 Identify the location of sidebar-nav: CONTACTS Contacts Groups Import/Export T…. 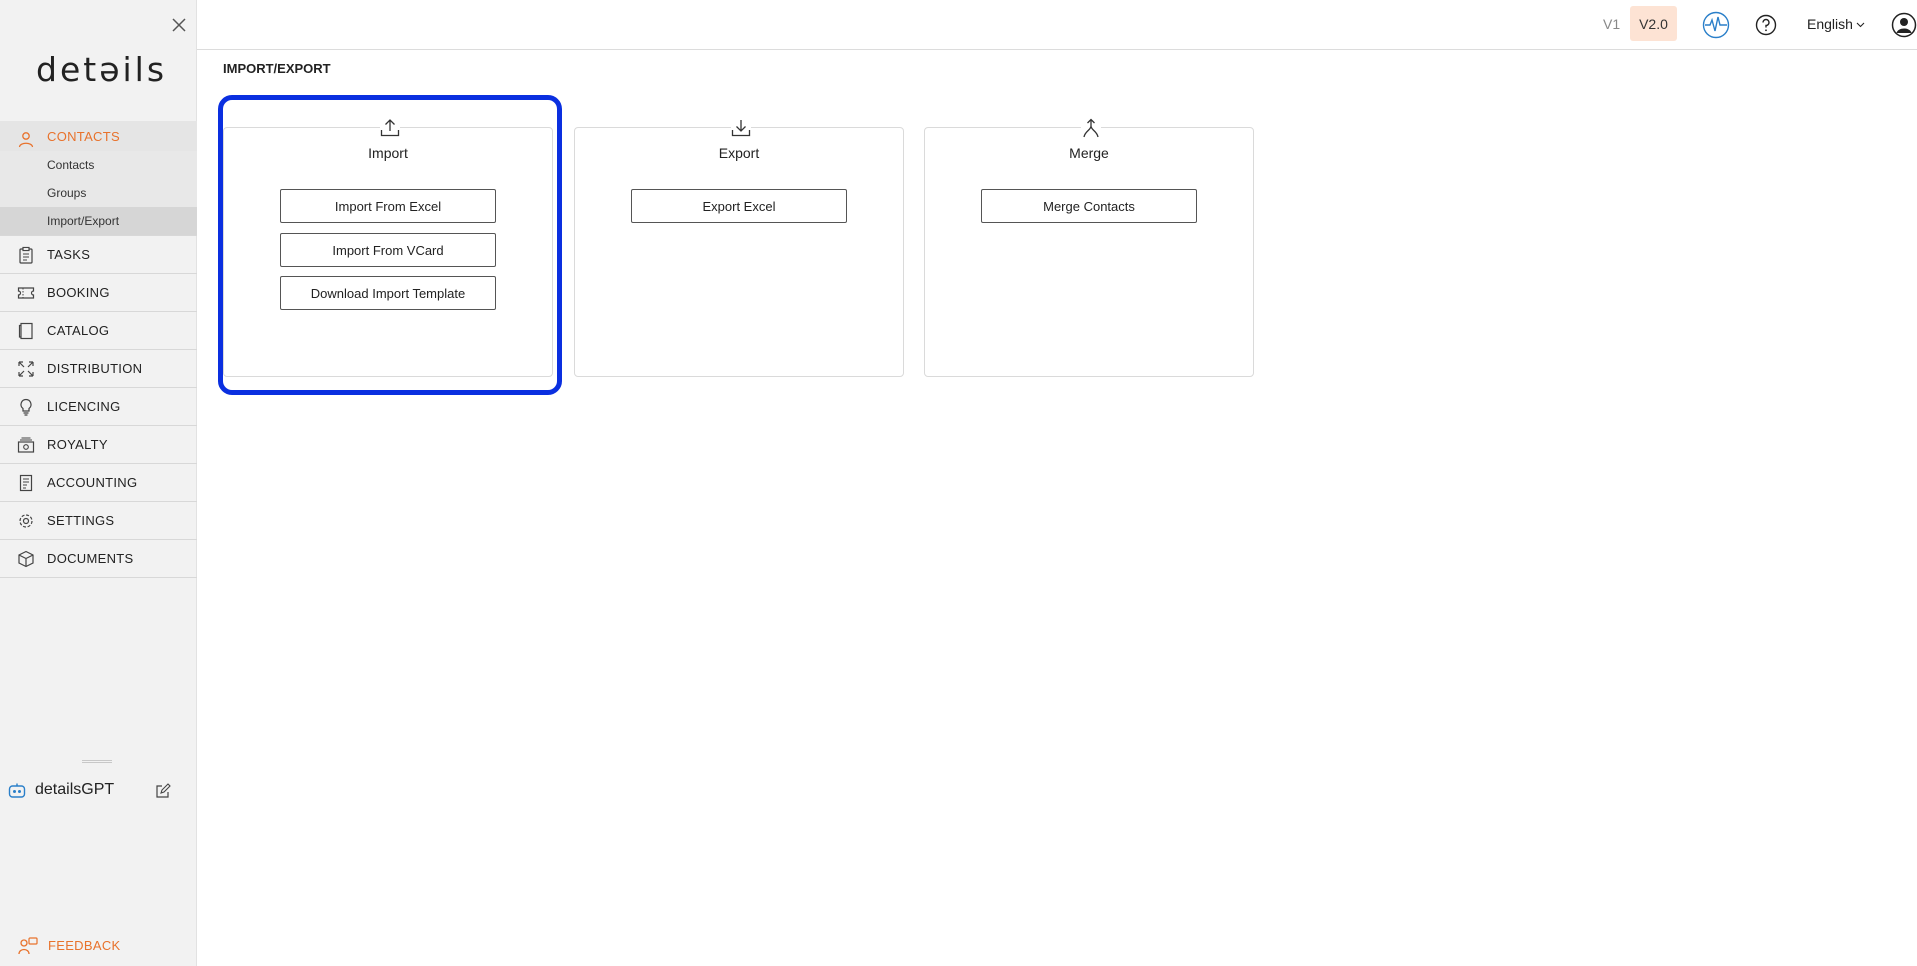
(98, 349).